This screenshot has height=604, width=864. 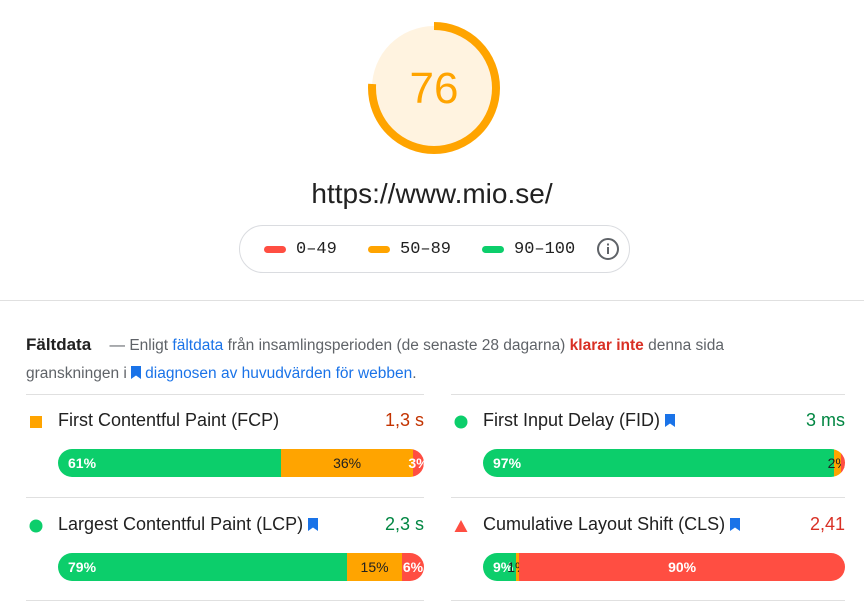 What do you see at coordinates (572, 420) in the screenshot?
I see `metric-name-text: First Input Delay (FID)` at bounding box center [572, 420].